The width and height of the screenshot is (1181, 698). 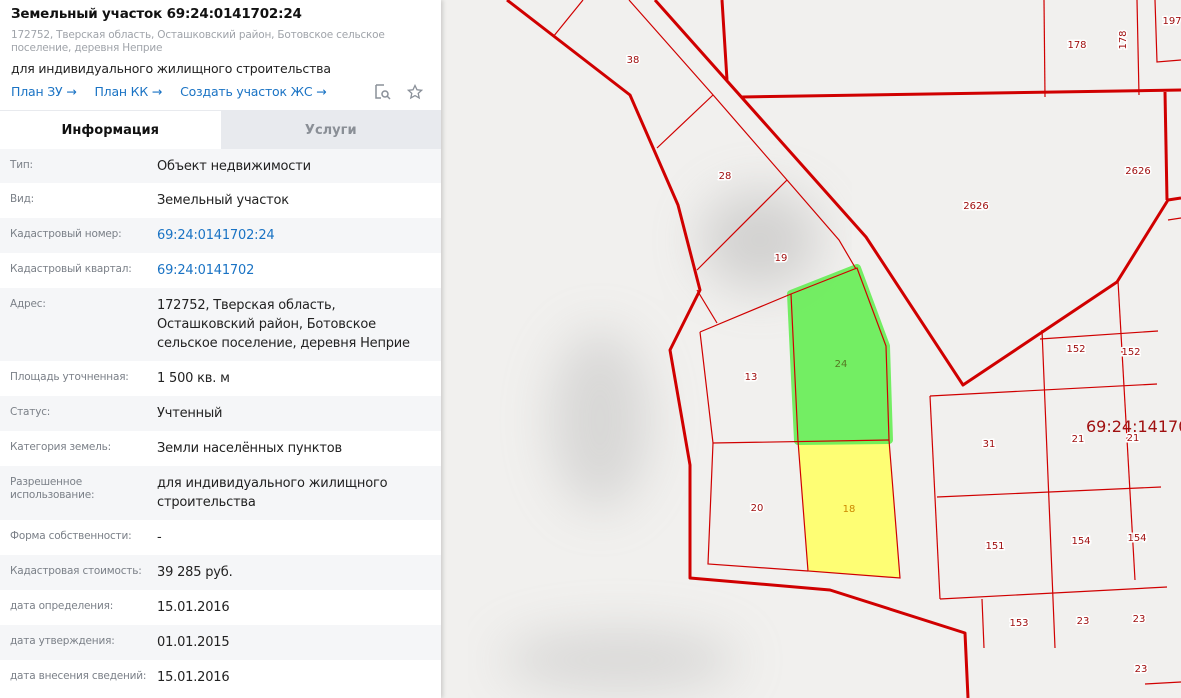 What do you see at coordinates (193, 378) in the screenshot?
I see `field-value: 1 500 кв. м` at bounding box center [193, 378].